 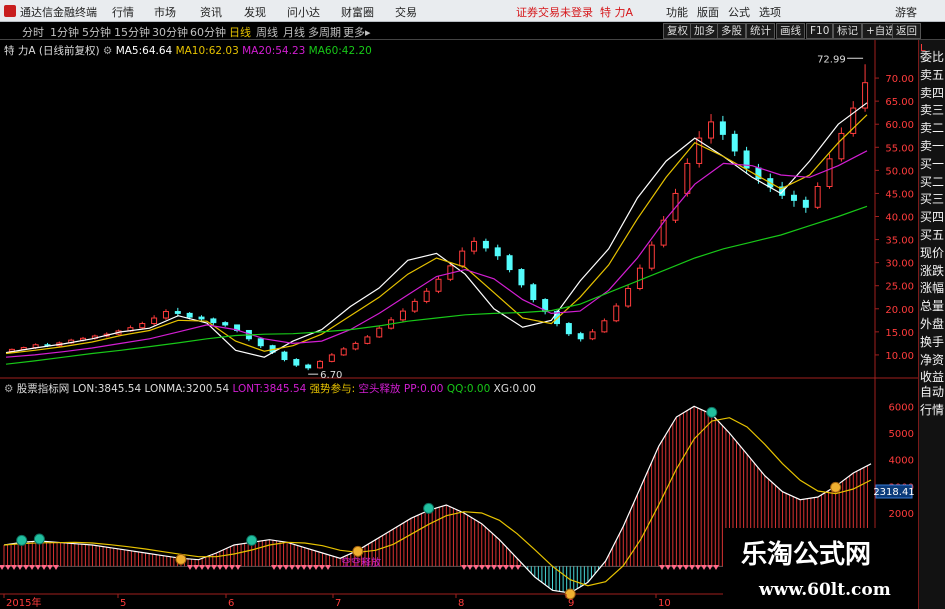 I want to click on side-panel-item: 净资, so click(x=932, y=360).